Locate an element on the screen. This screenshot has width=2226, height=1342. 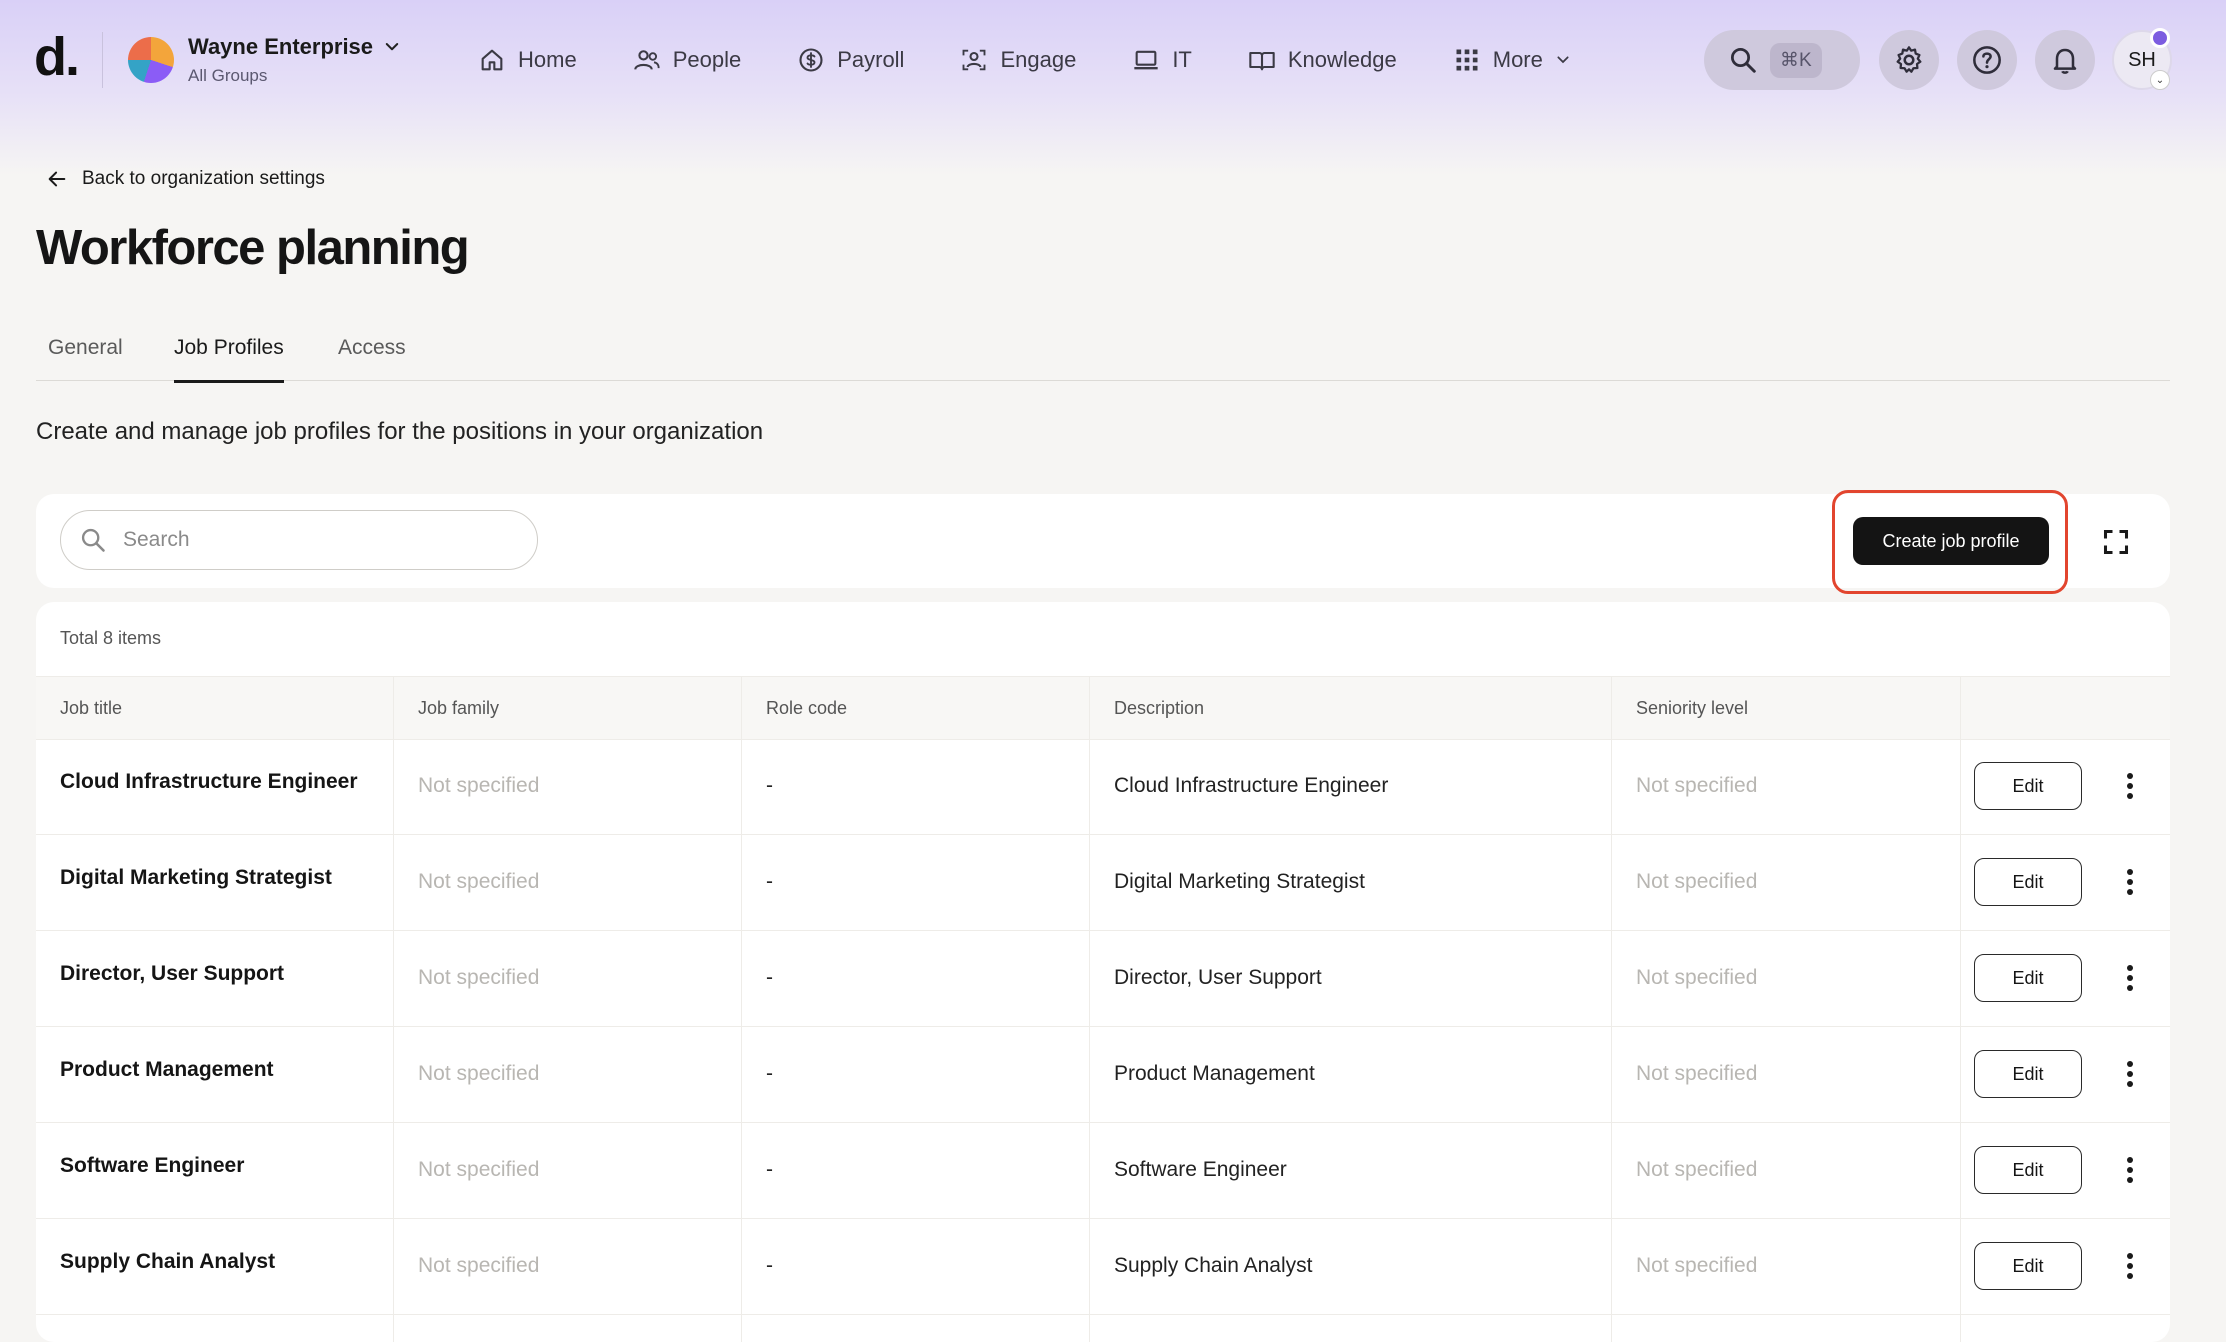
description-cell: Software Engineer is located at coordinates (1200, 1169).